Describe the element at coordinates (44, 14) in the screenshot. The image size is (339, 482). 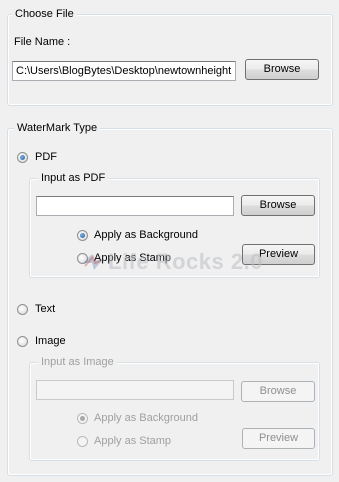
I see `choose-file-legend: Choose File` at that location.